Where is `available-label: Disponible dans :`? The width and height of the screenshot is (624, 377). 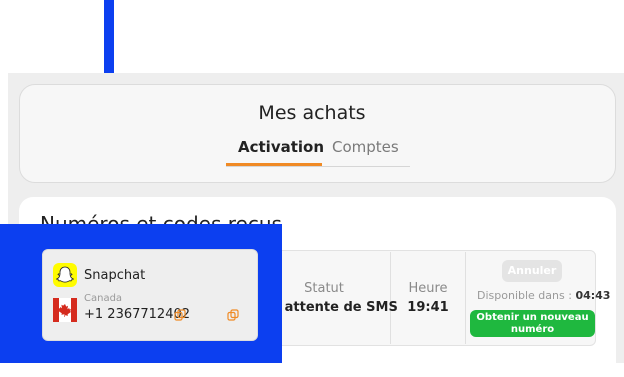 available-label: Disponible dans : is located at coordinates (524, 295).